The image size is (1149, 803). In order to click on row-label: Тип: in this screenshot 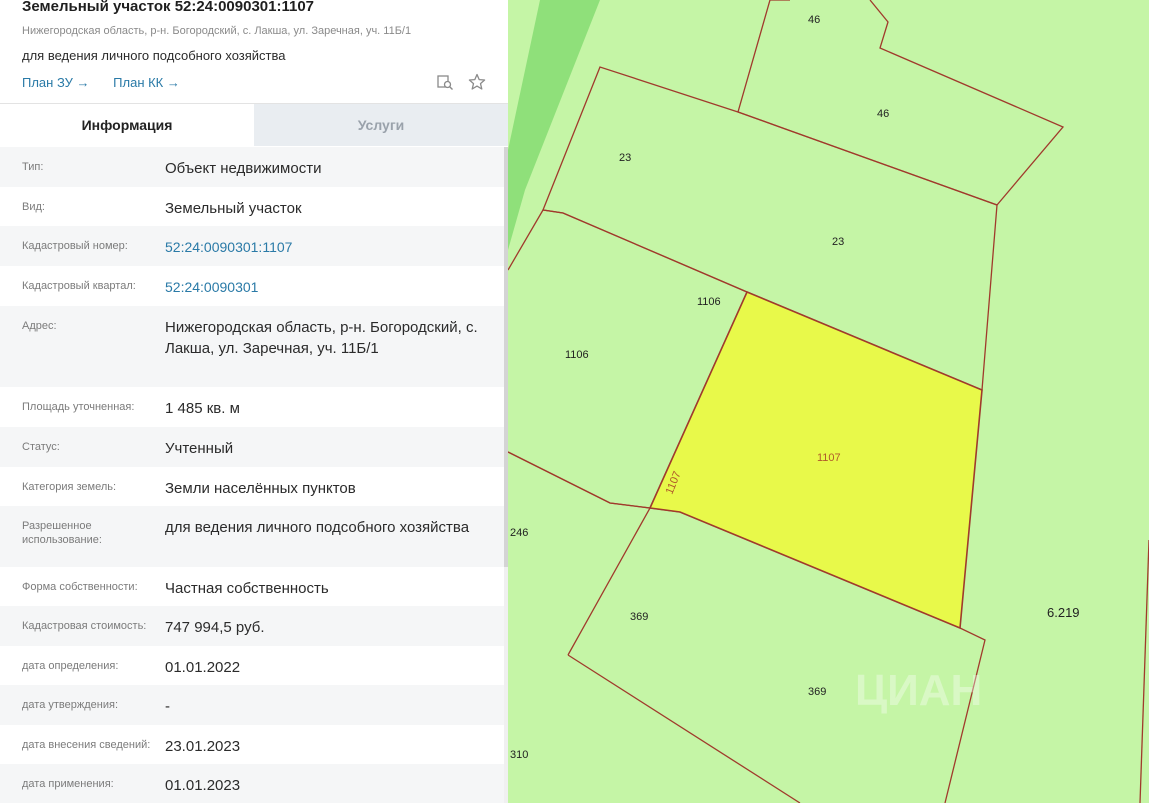, I will do `click(33, 167)`.